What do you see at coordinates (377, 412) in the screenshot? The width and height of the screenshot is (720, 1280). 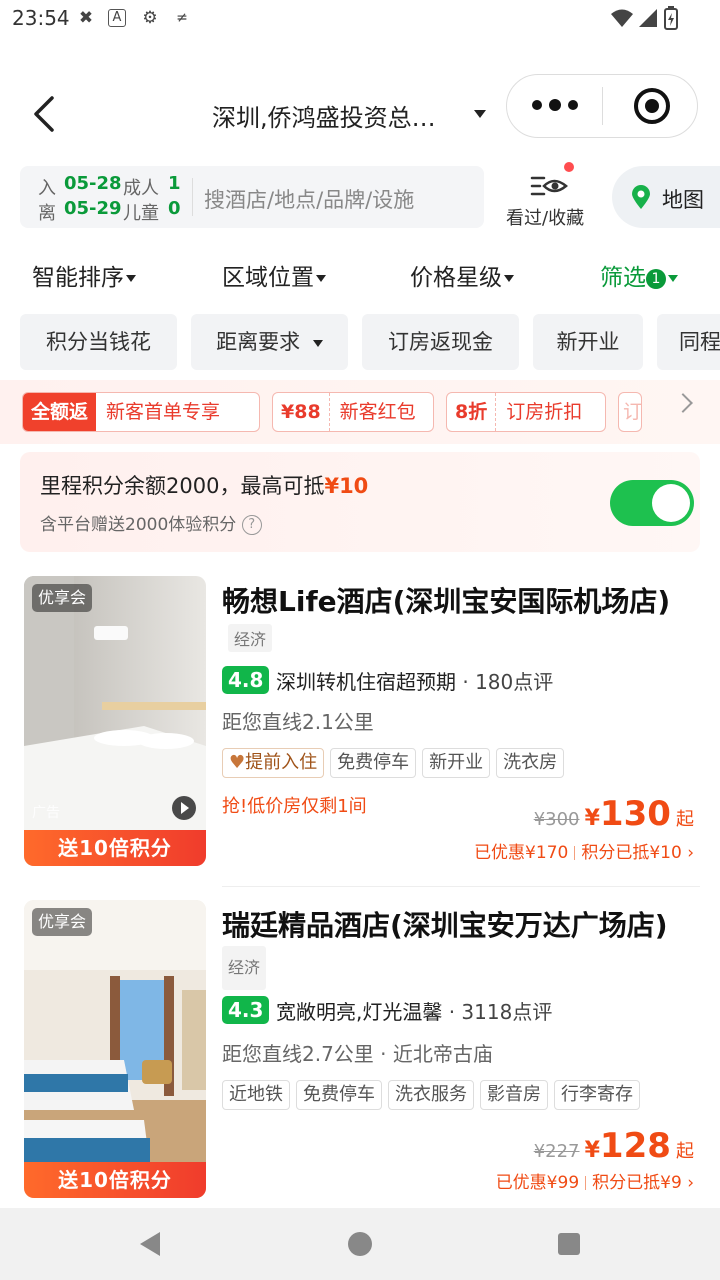 I see `coupon-text: 新客红包` at bounding box center [377, 412].